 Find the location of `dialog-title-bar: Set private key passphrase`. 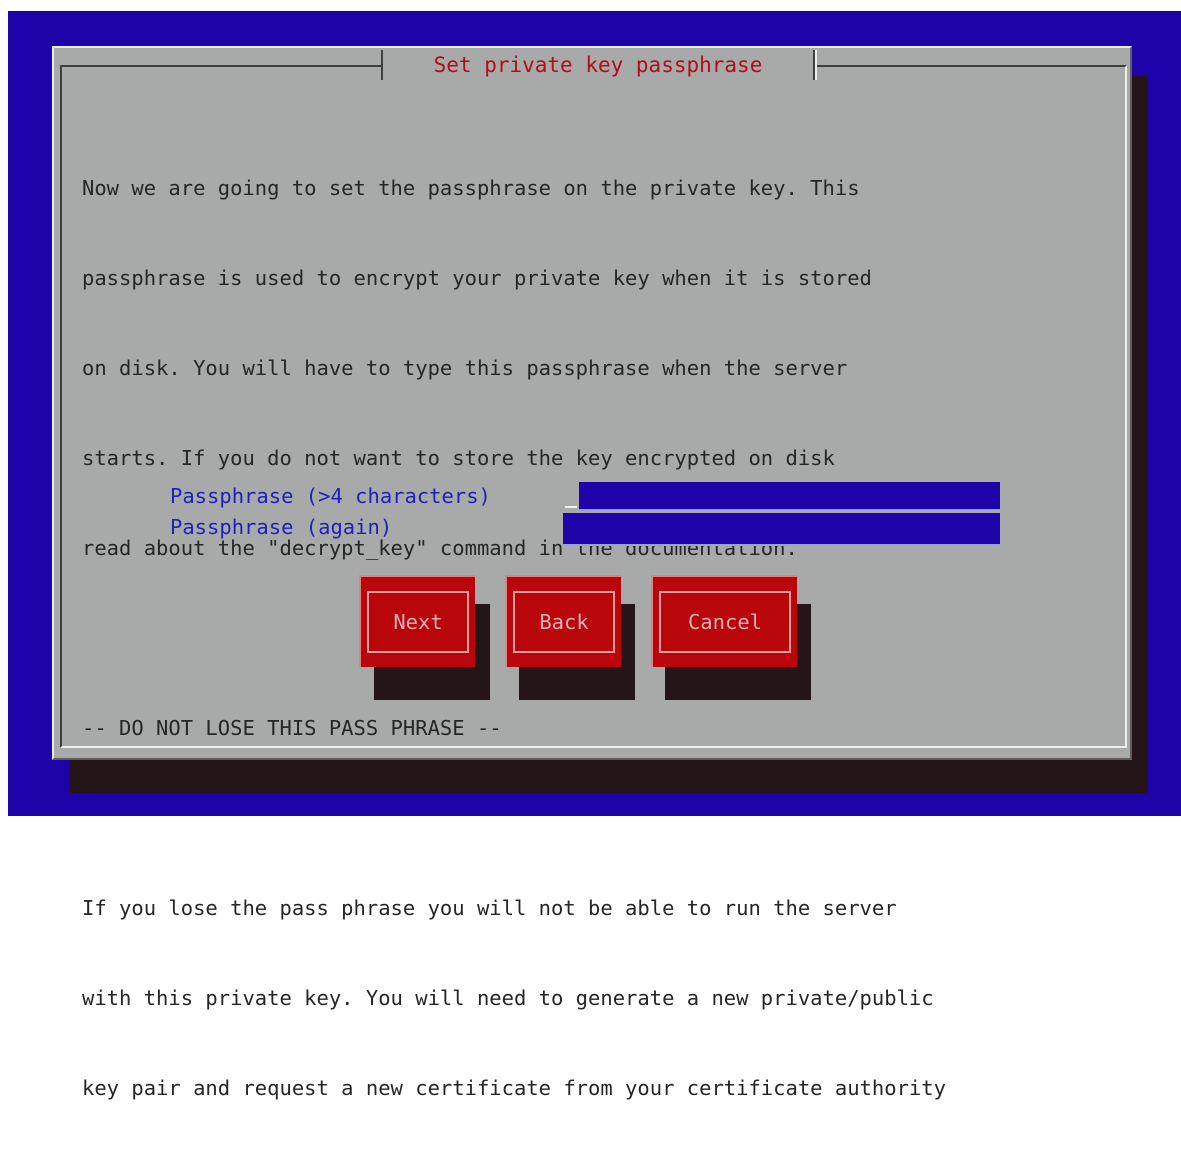

dialog-title-bar: Set private key passphrase is located at coordinates (599, 65).